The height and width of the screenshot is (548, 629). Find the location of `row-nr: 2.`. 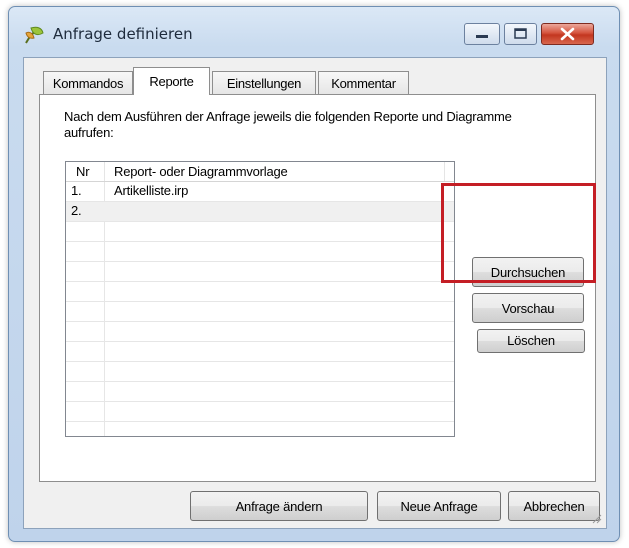

row-nr: 2. is located at coordinates (76, 210).